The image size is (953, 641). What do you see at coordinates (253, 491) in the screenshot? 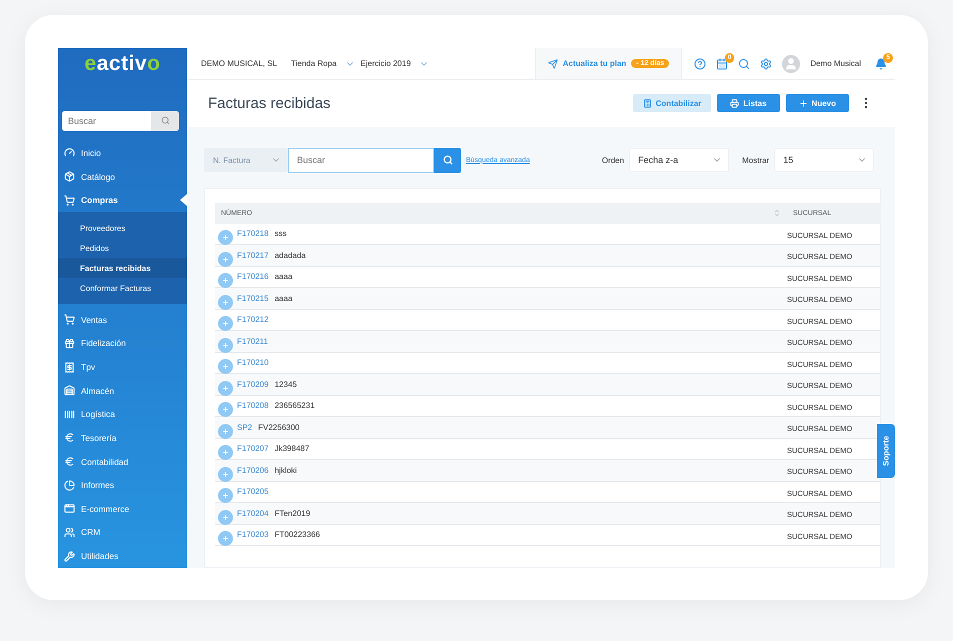
I see `invoice-number-link: F170205` at bounding box center [253, 491].